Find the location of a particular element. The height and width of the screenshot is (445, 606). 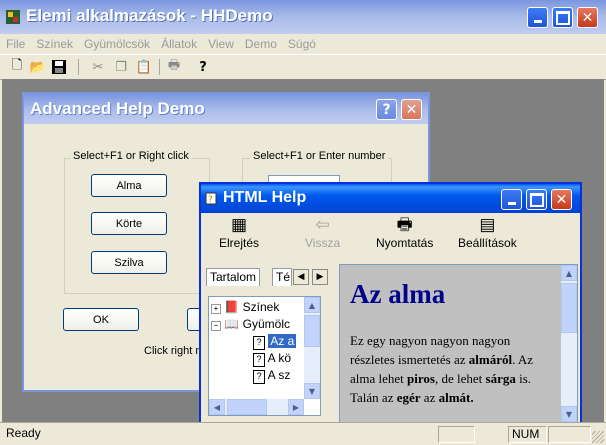

back-label: Vissza is located at coordinates (323, 243).